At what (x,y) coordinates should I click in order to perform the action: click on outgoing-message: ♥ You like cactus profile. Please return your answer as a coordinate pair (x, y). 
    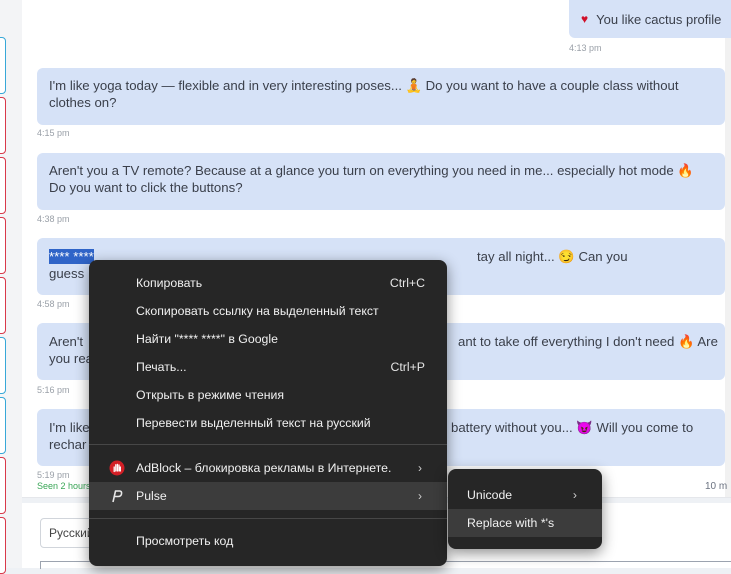
    Looking at the image, I should click on (650, 19).